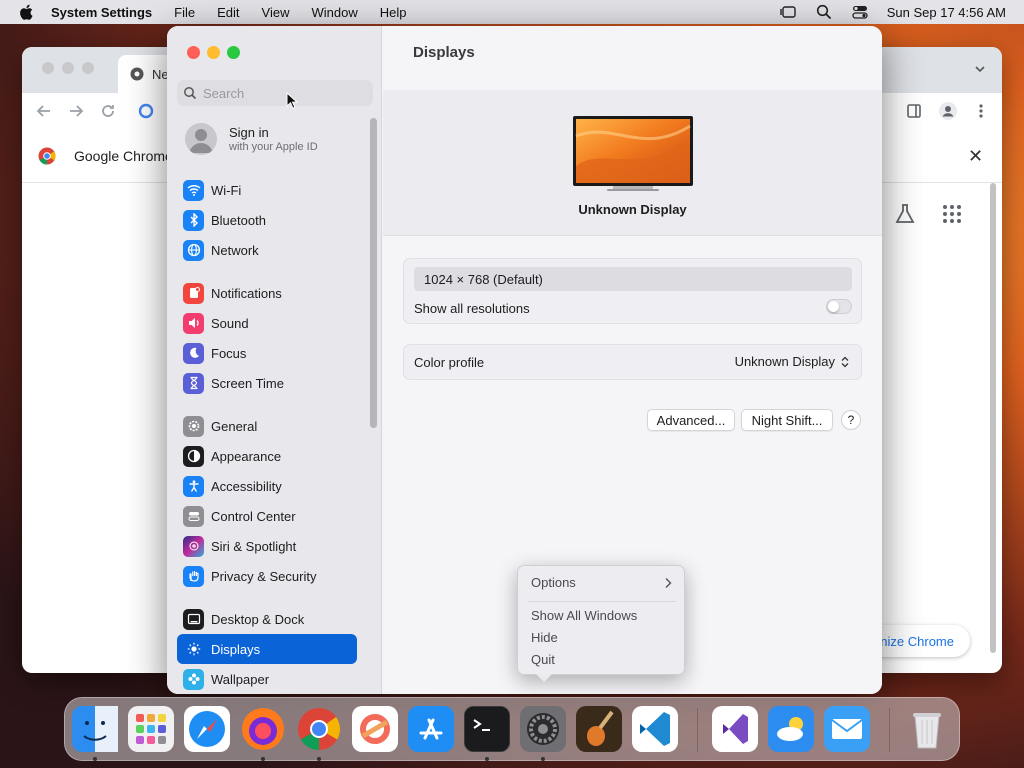 The width and height of the screenshot is (1024, 768). I want to click on more-vertical-icon, so click(981, 111).